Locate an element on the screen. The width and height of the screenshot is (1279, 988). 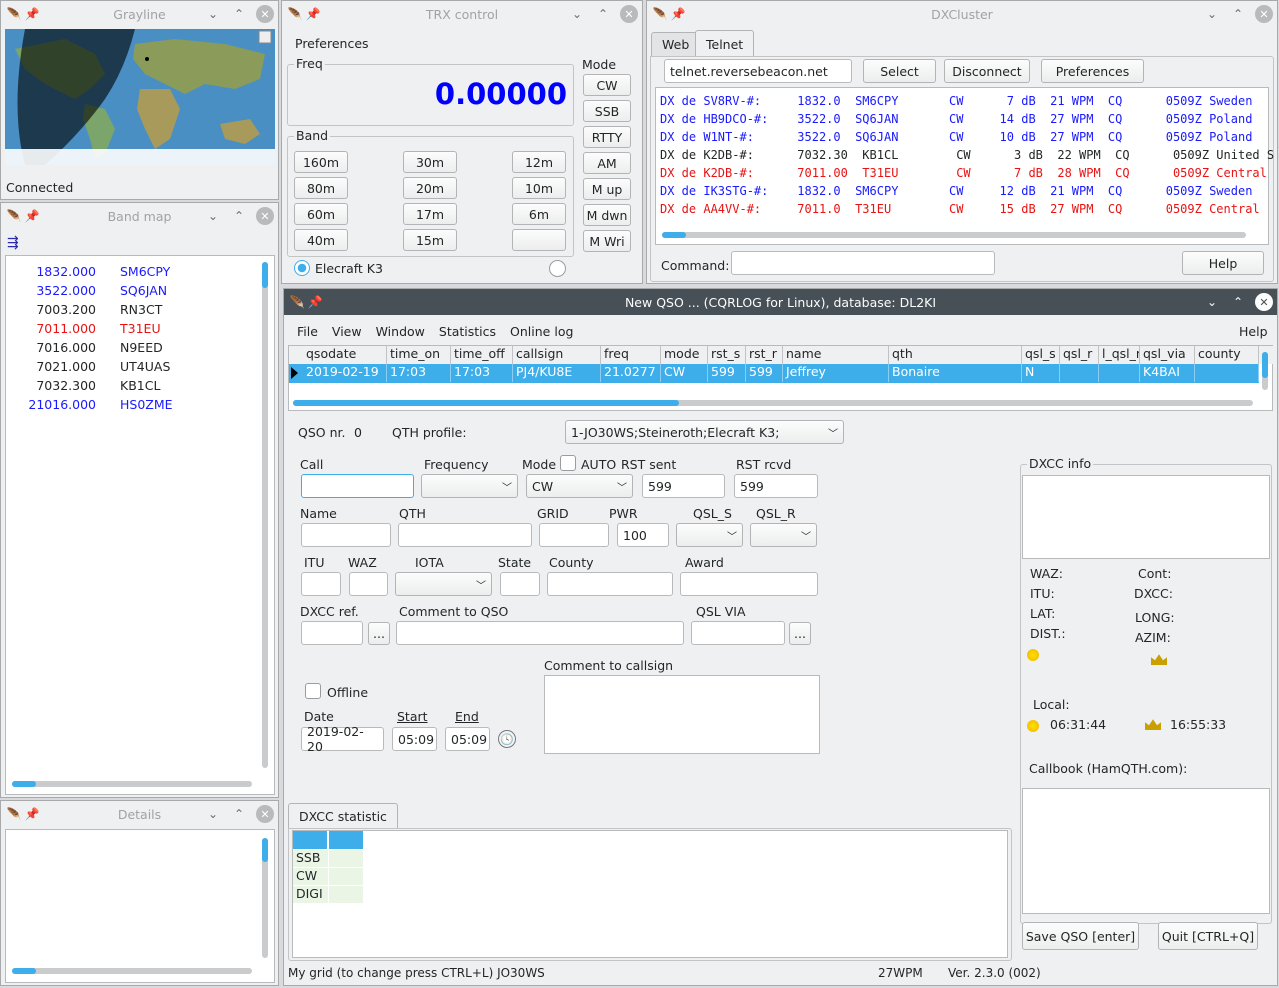
menu-help: Help is located at coordinates (1253, 331).